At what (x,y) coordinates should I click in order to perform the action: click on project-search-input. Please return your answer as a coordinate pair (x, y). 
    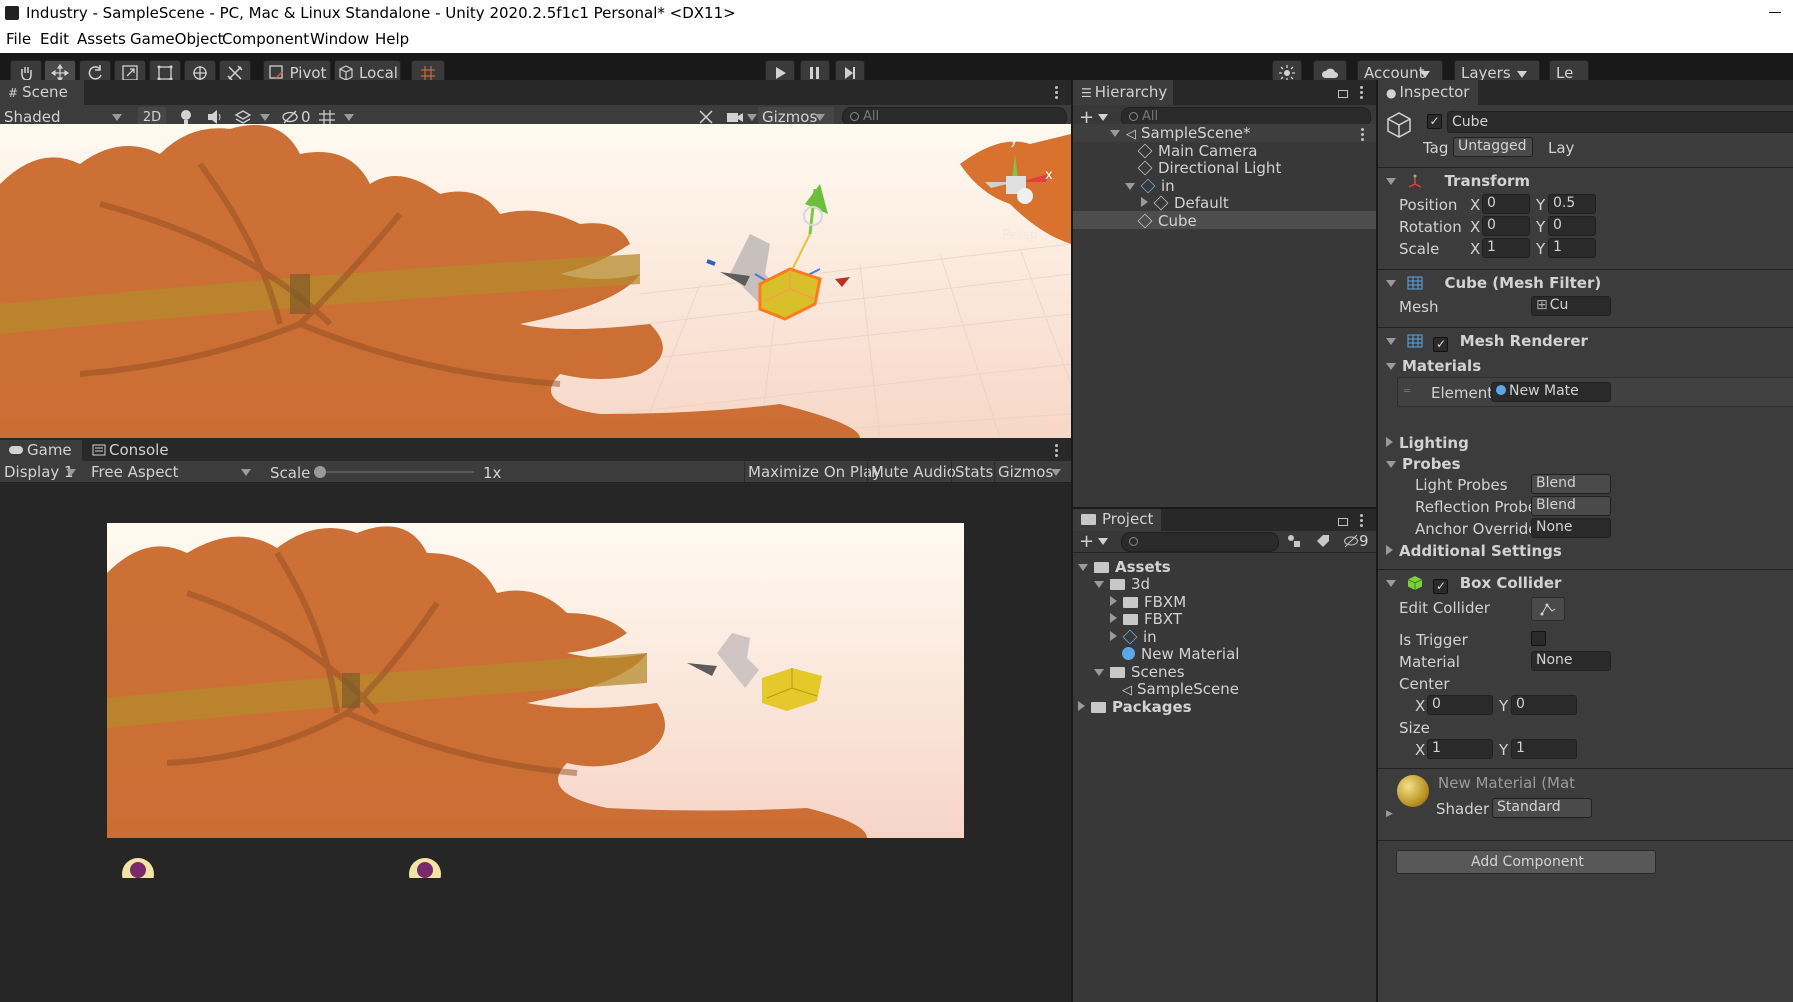
    Looking at the image, I should click on (1200, 542).